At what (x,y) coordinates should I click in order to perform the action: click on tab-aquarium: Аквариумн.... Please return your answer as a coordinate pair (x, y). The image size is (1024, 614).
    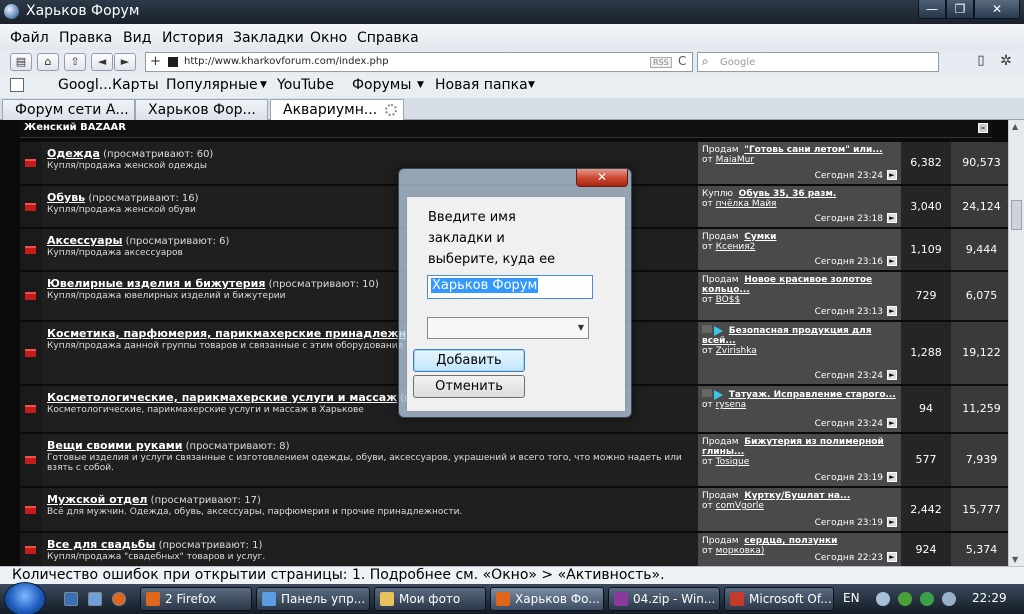
    Looking at the image, I should click on (337, 109).